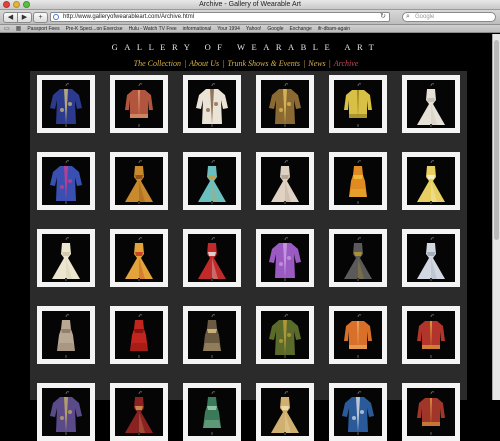 The image size is (500, 441). Describe the element at coordinates (7, 28) in the screenshot. I see `bookmarks-book-icon: ▭` at that location.